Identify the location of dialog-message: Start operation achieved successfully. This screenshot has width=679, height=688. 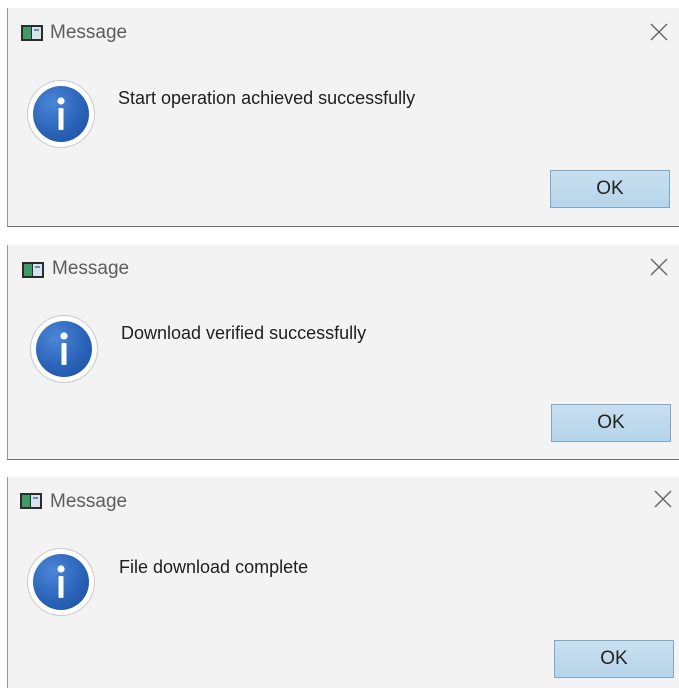
(267, 98).